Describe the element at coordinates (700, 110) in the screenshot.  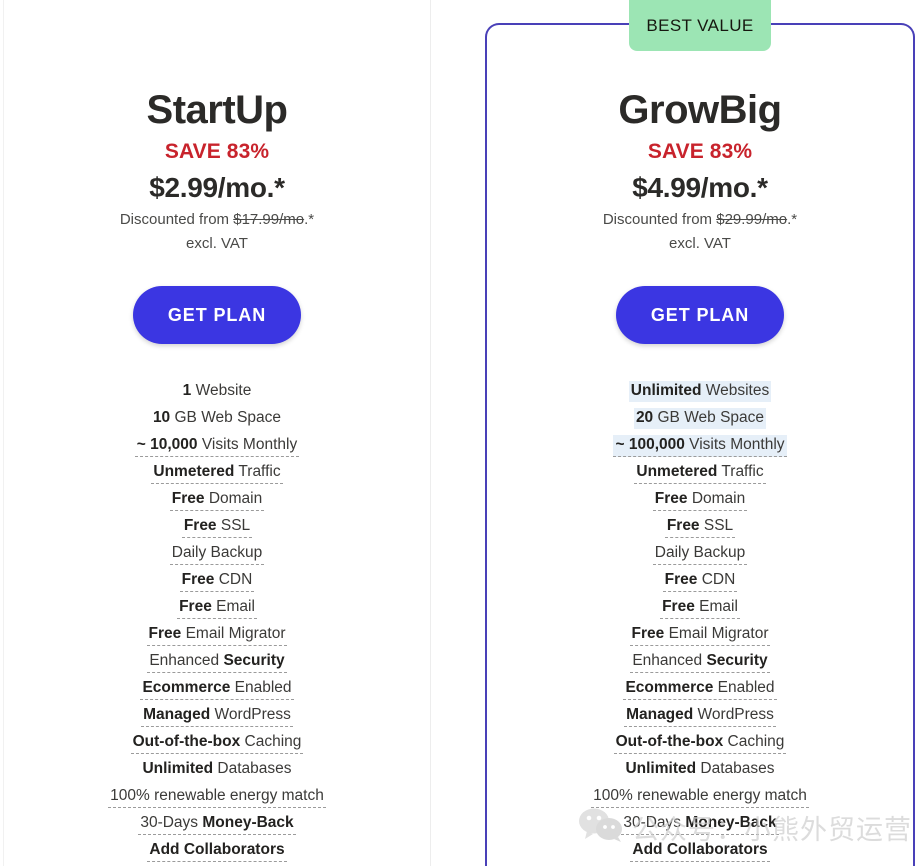
I see `plan-title: GrowBig` at that location.